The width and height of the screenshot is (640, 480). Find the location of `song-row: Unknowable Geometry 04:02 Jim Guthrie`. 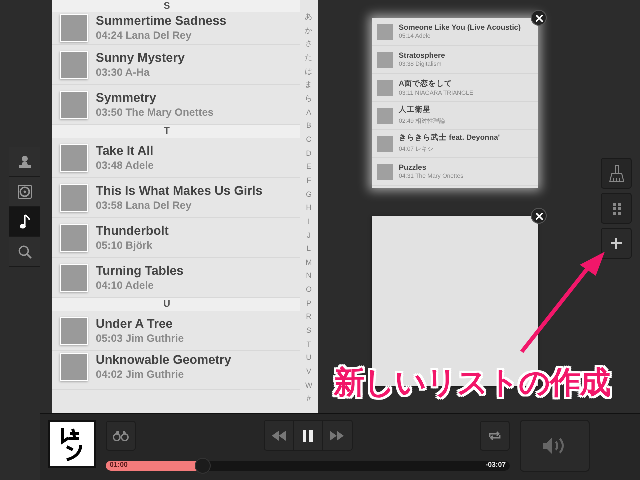

song-row: Unknowable Geometry 04:02 Jim Guthrie is located at coordinates (176, 370).